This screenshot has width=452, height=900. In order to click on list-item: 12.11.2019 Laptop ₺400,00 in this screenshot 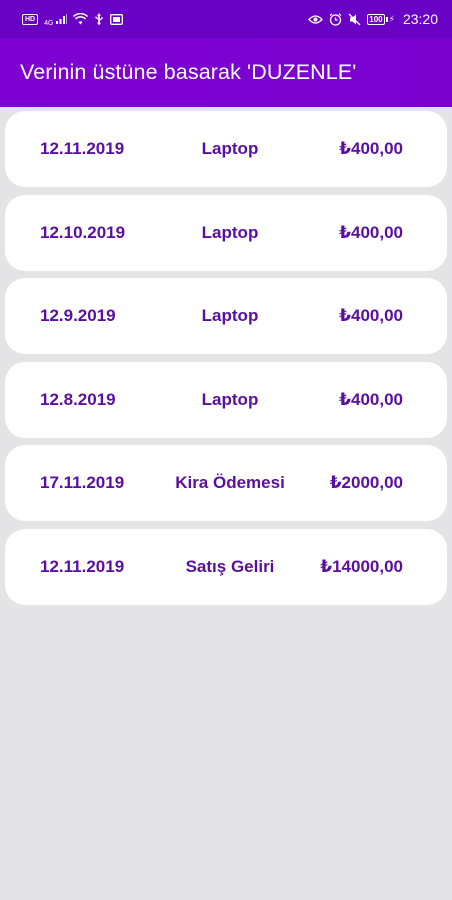, I will do `click(226, 149)`.